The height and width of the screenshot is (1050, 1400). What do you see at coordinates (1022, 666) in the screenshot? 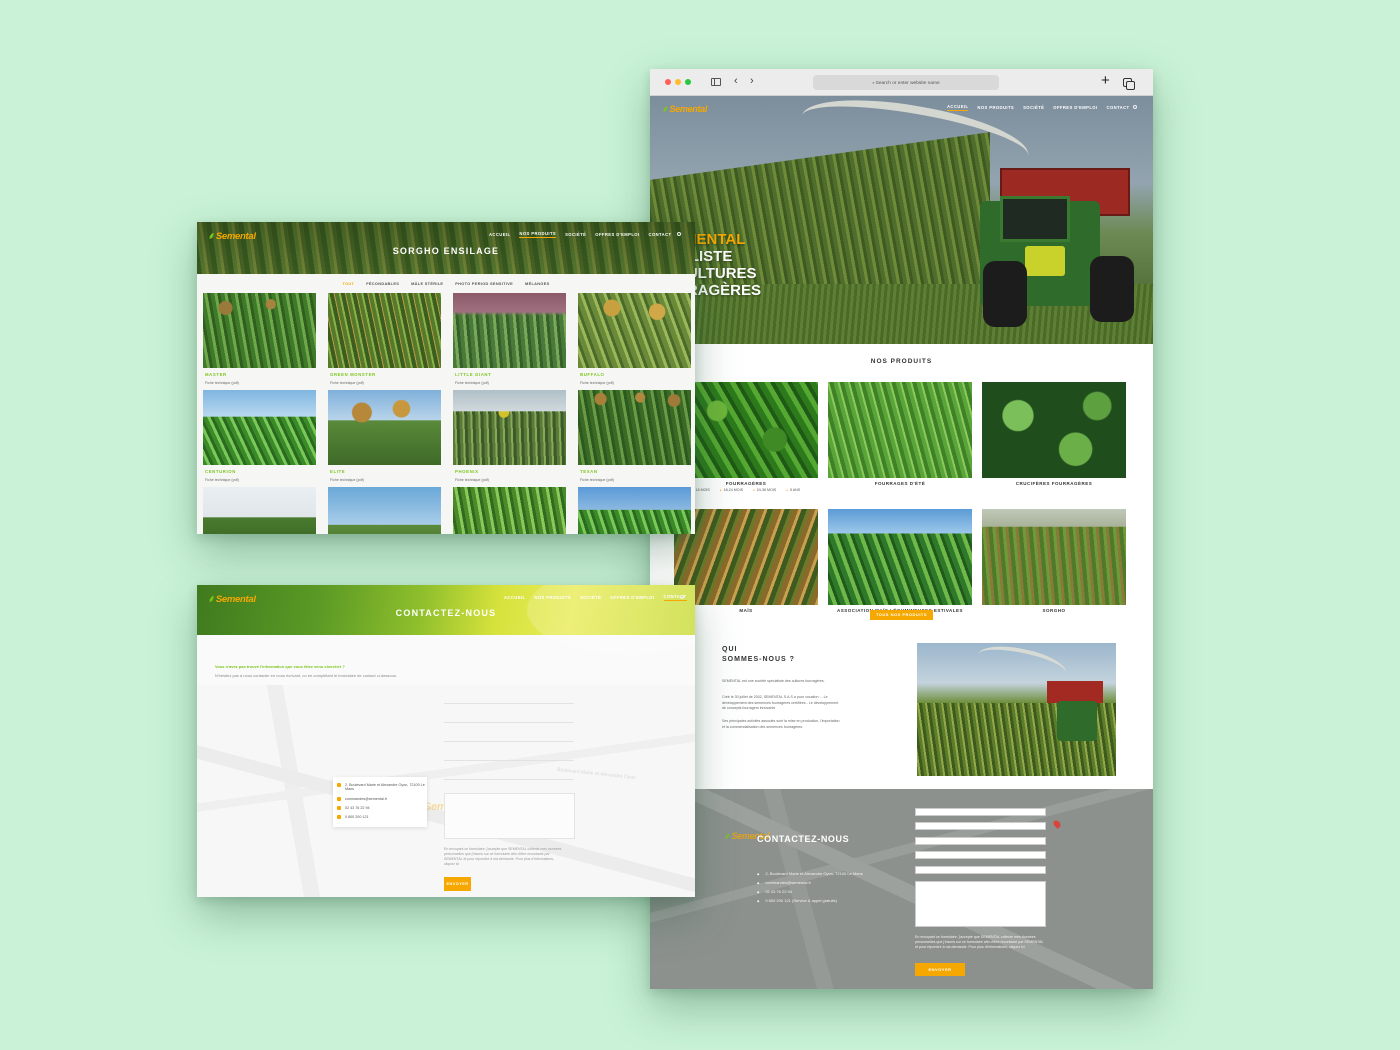
I see `about-chute` at bounding box center [1022, 666].